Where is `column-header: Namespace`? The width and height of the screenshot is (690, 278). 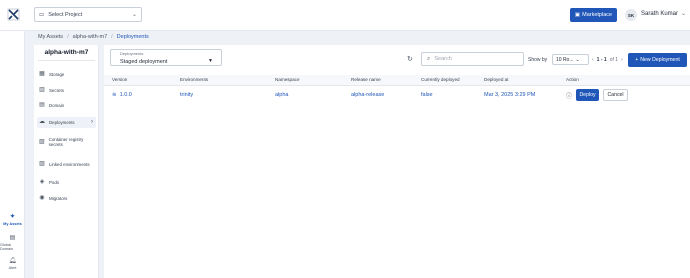 column-header: Namespace is located at coordinates (313, 80).